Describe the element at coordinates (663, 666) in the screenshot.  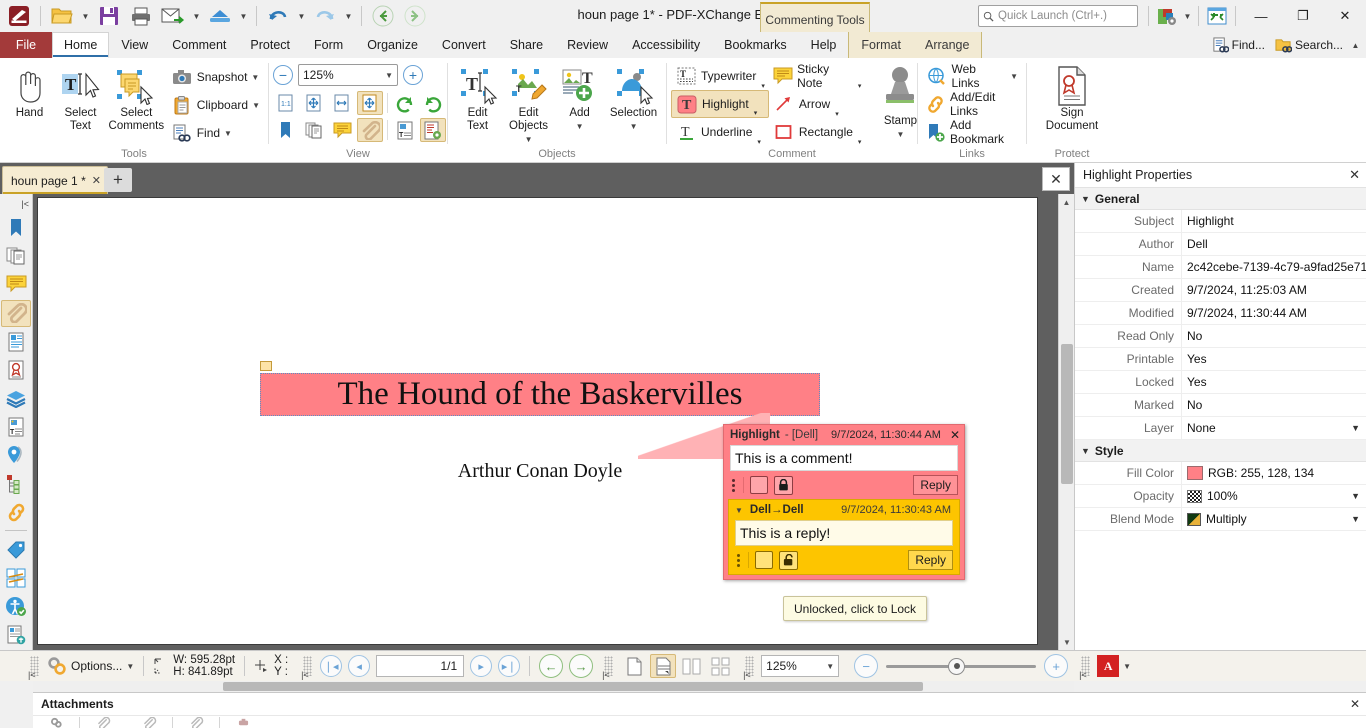
I see `continuous-layout-icon` at that location.